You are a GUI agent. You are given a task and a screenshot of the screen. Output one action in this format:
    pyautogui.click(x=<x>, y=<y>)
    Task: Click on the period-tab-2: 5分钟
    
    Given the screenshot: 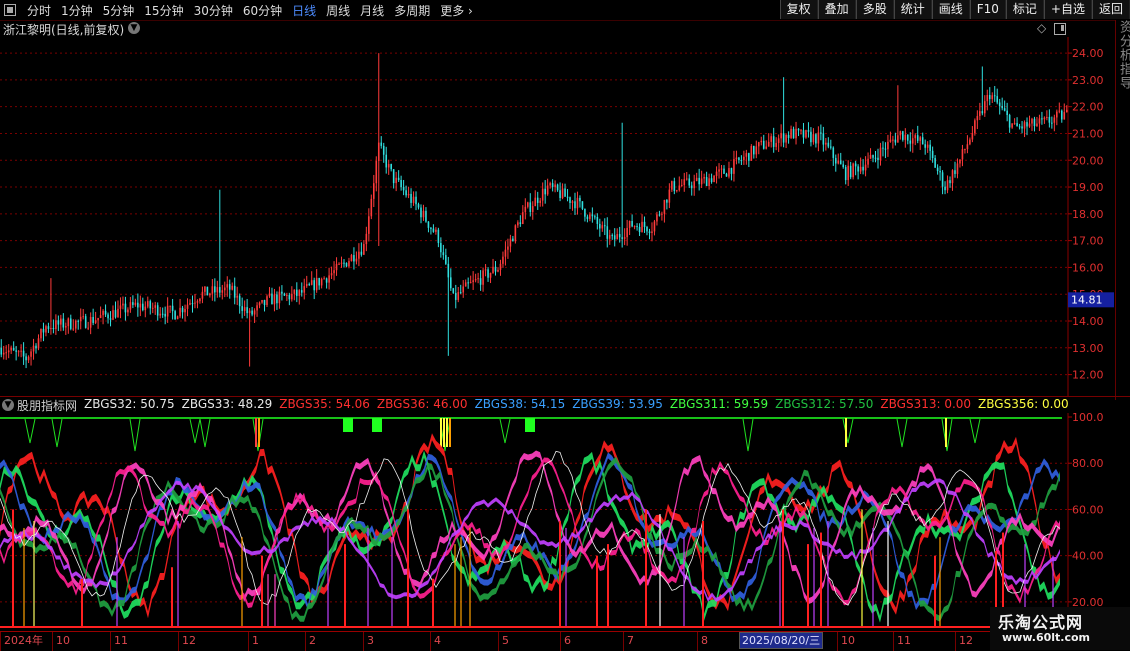 What is the action you would take?
    pyautogui.click(x=119, y=10)
    